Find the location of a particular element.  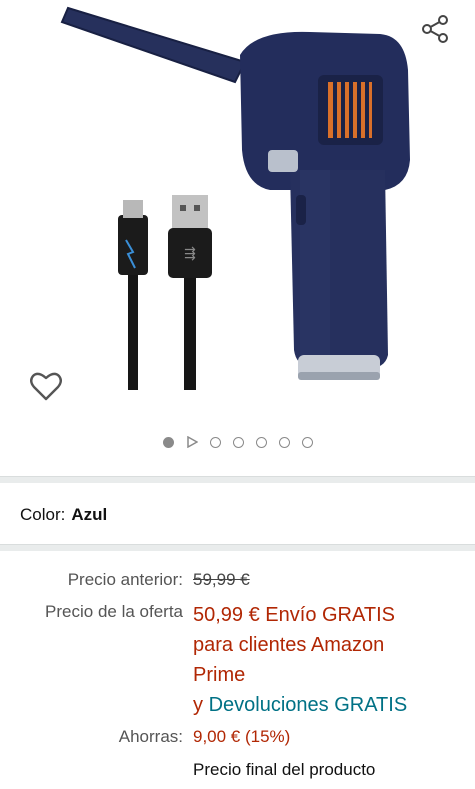

shipping-text: Envío GRATIS is located at coordinates (330, 615).